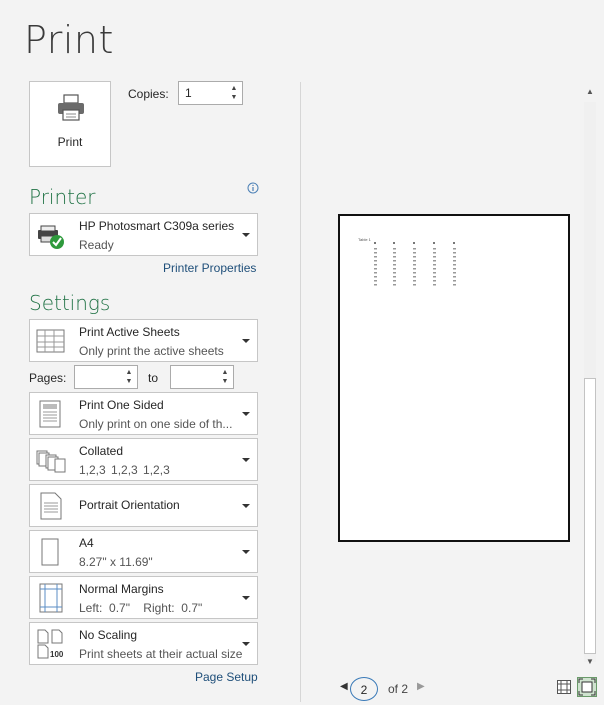 The width and height of the screenshot is (604, 705). Describe the element at coordinates (253, 188) in the screenshot. I see `info-icon` at that location.